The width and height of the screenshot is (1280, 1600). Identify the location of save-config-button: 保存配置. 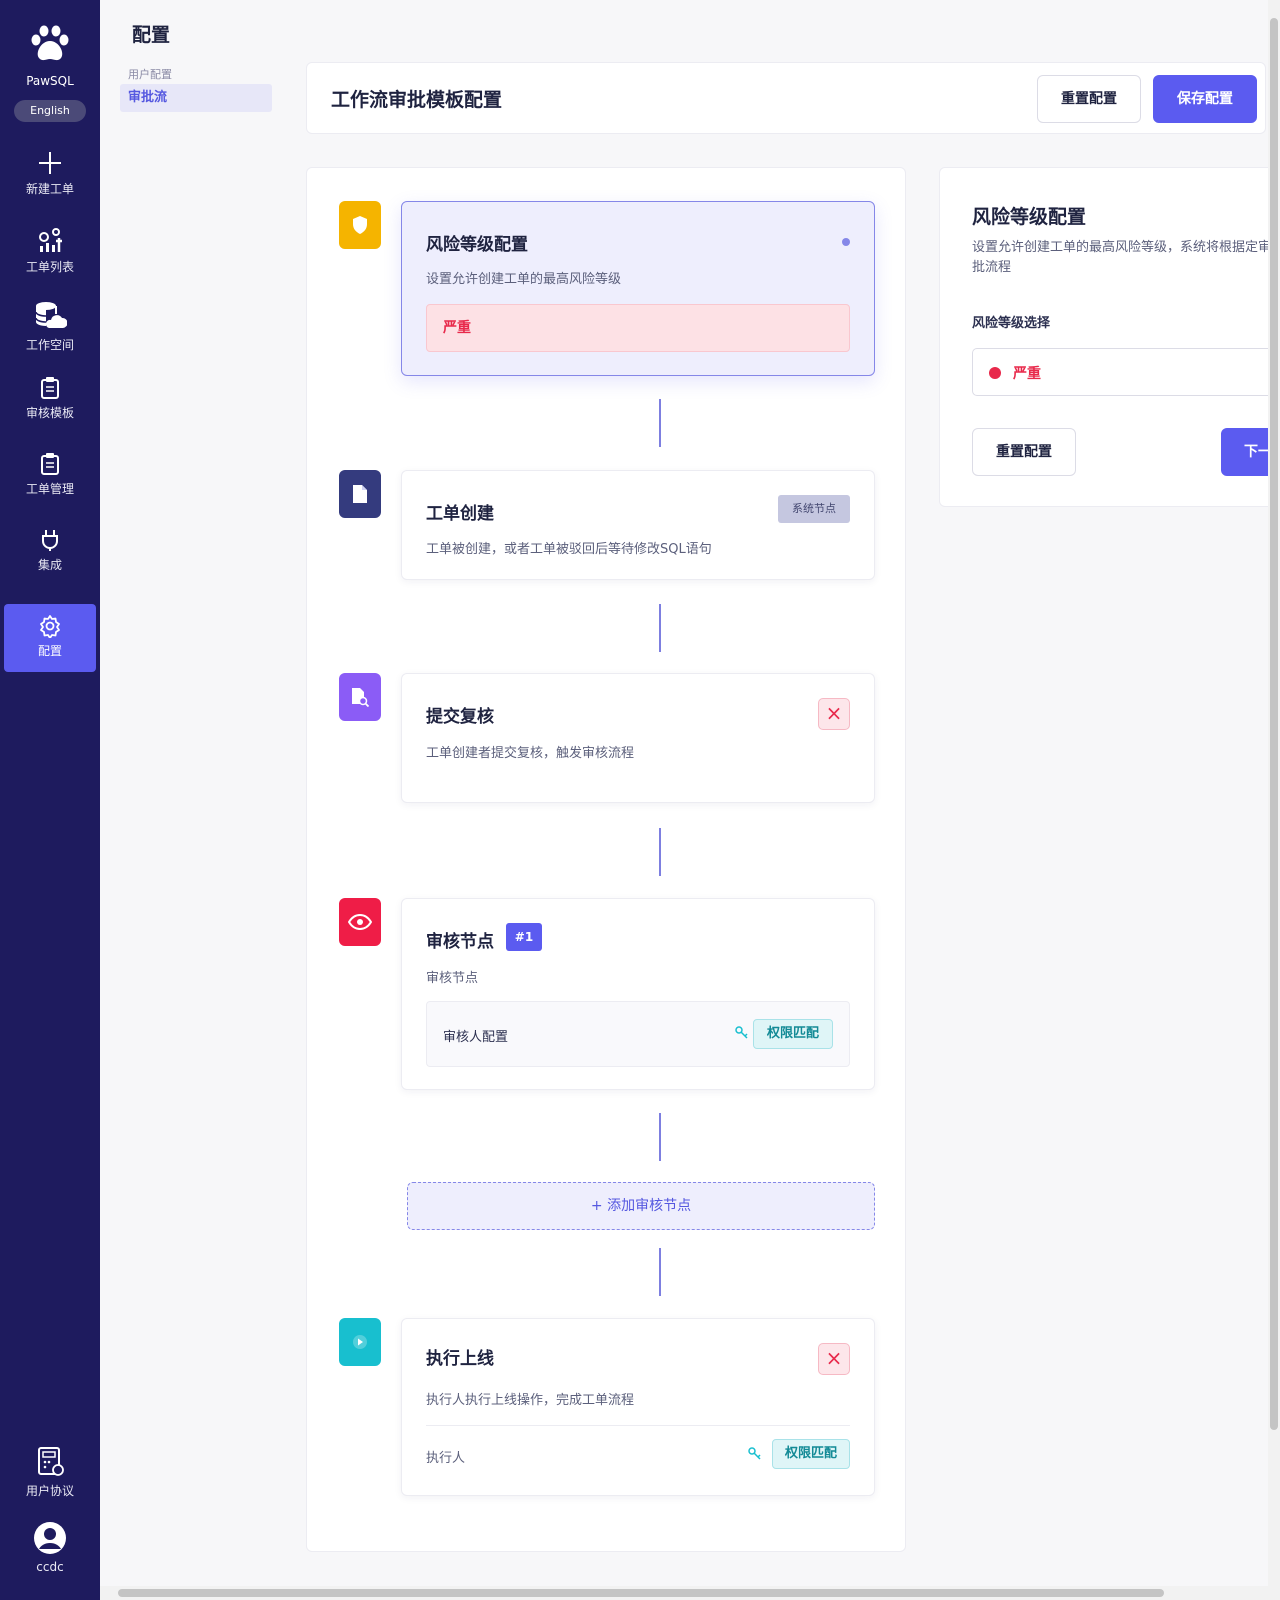
(1205, 99).